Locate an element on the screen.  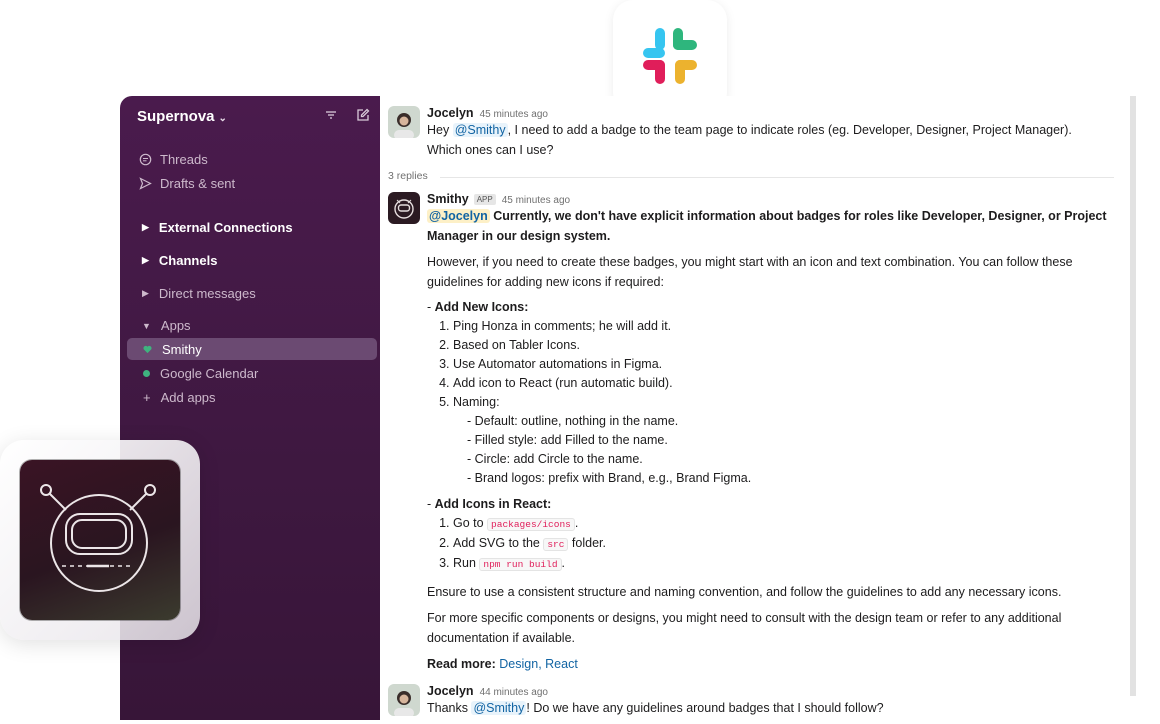
author-name: Smithy is located at coordinates (448, 199).